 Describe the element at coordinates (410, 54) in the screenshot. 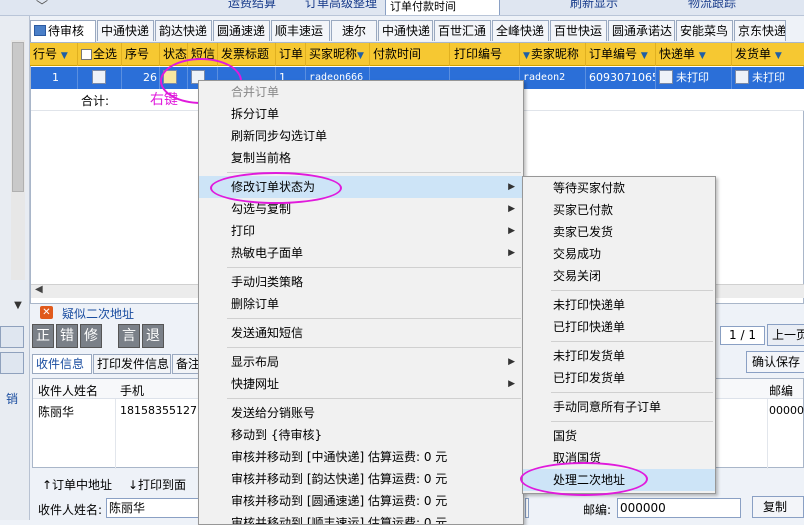

I see `col-pay-time: 付款时间` at that location.